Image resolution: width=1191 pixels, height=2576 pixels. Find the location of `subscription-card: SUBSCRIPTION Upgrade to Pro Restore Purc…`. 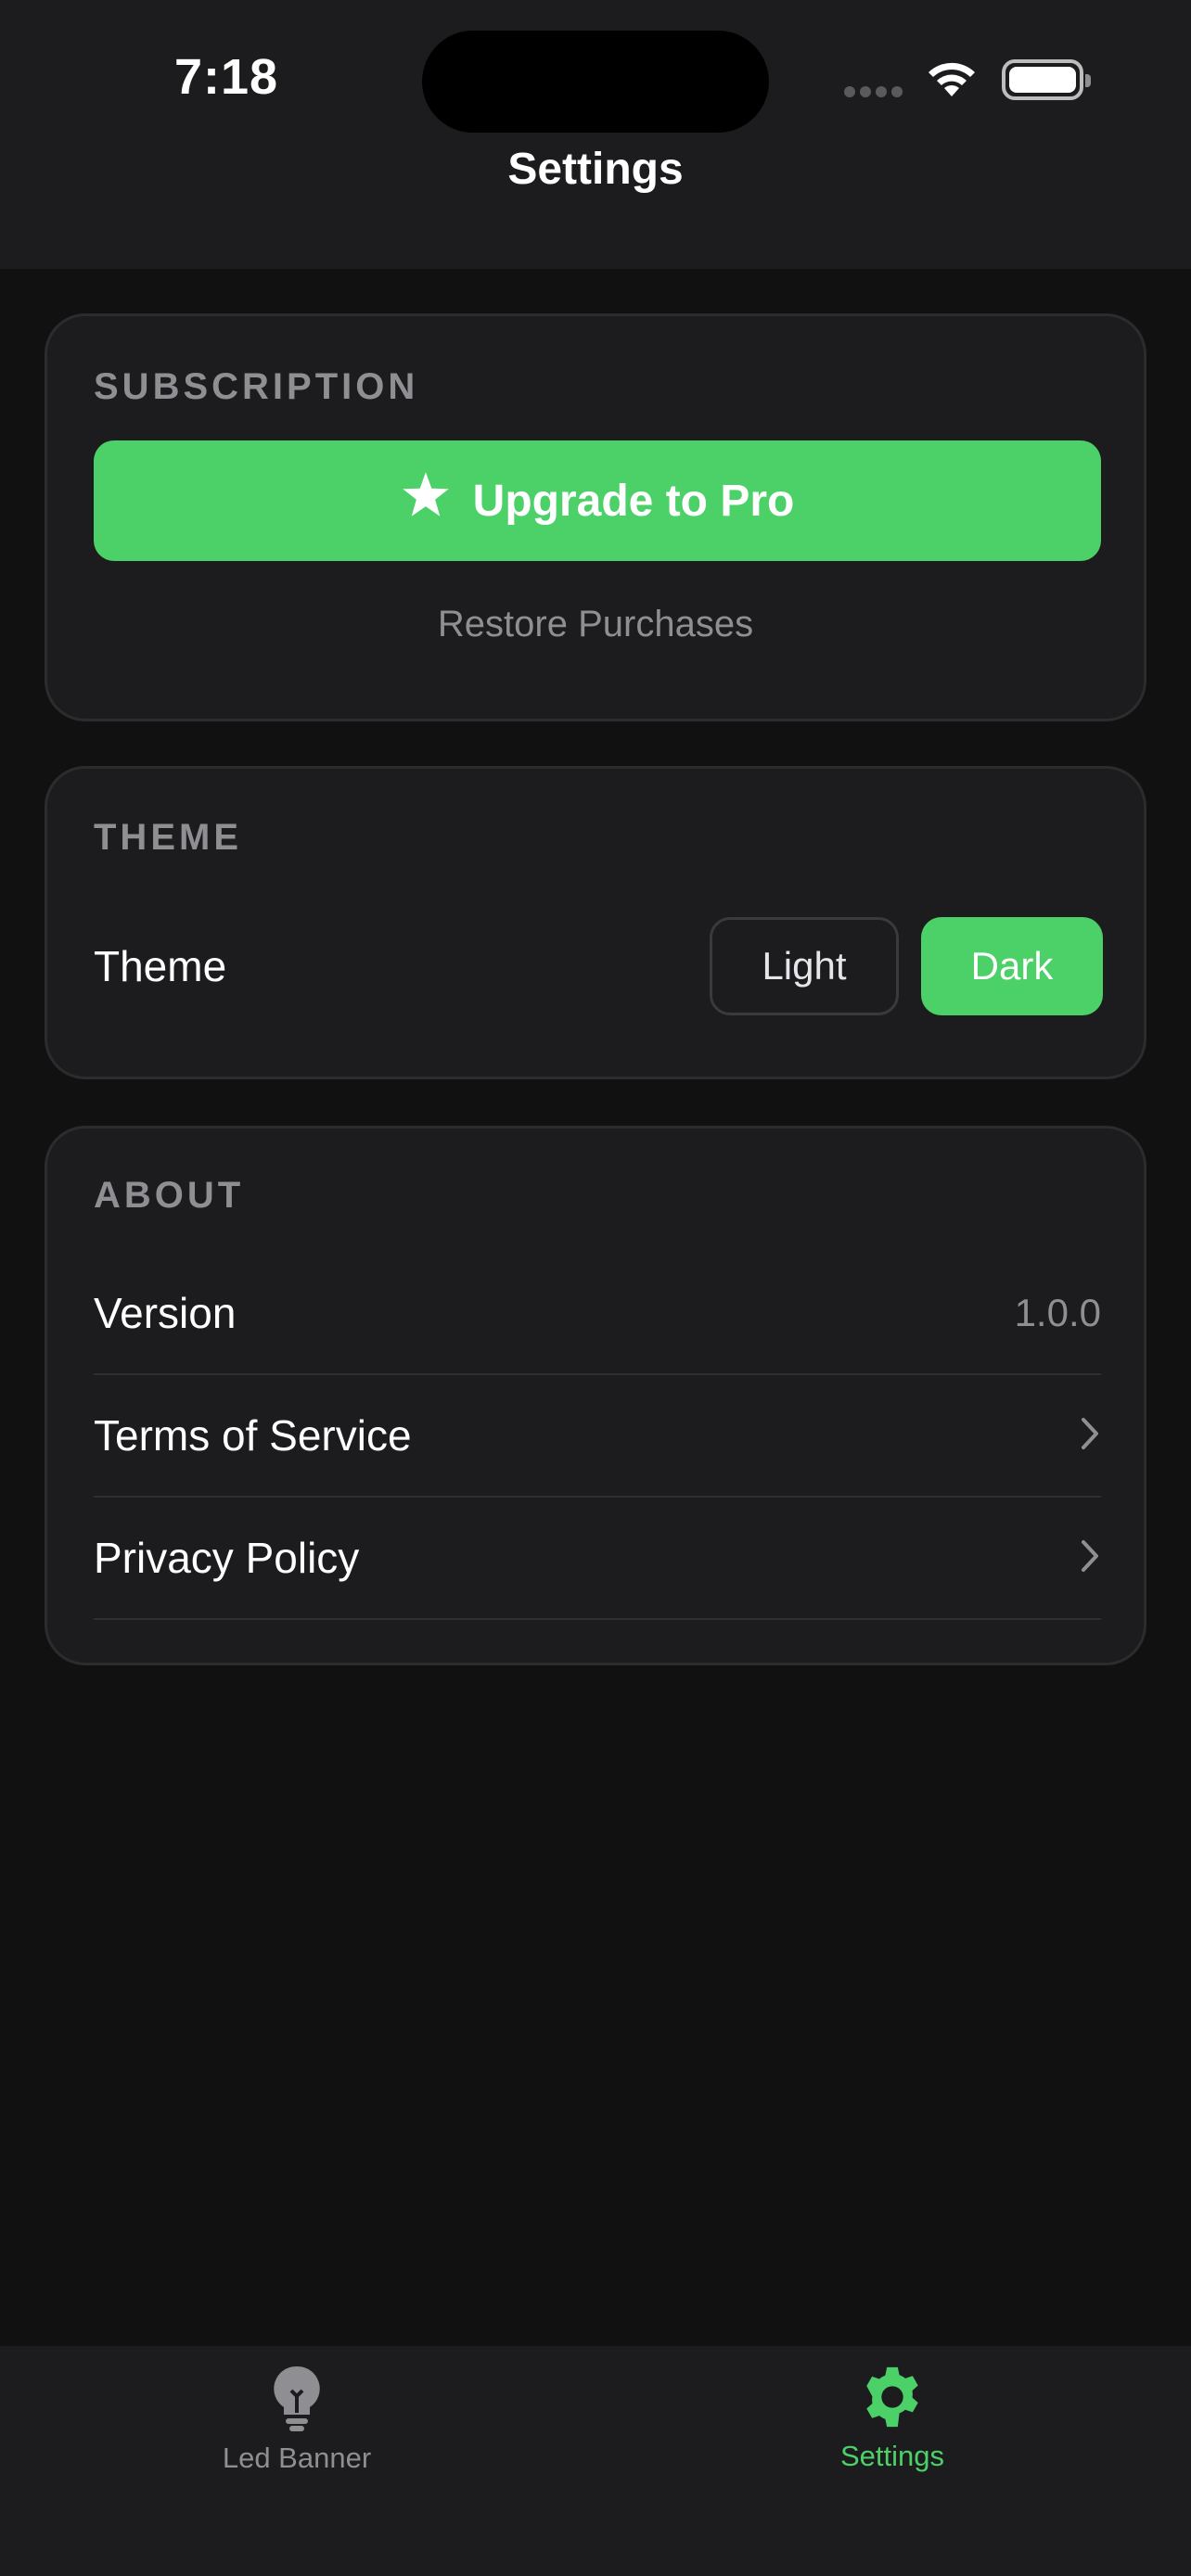

subscription-card: SUBSCRIPTION Upgrade to Pro Restore Purc… is located at coordinates (595, 517).